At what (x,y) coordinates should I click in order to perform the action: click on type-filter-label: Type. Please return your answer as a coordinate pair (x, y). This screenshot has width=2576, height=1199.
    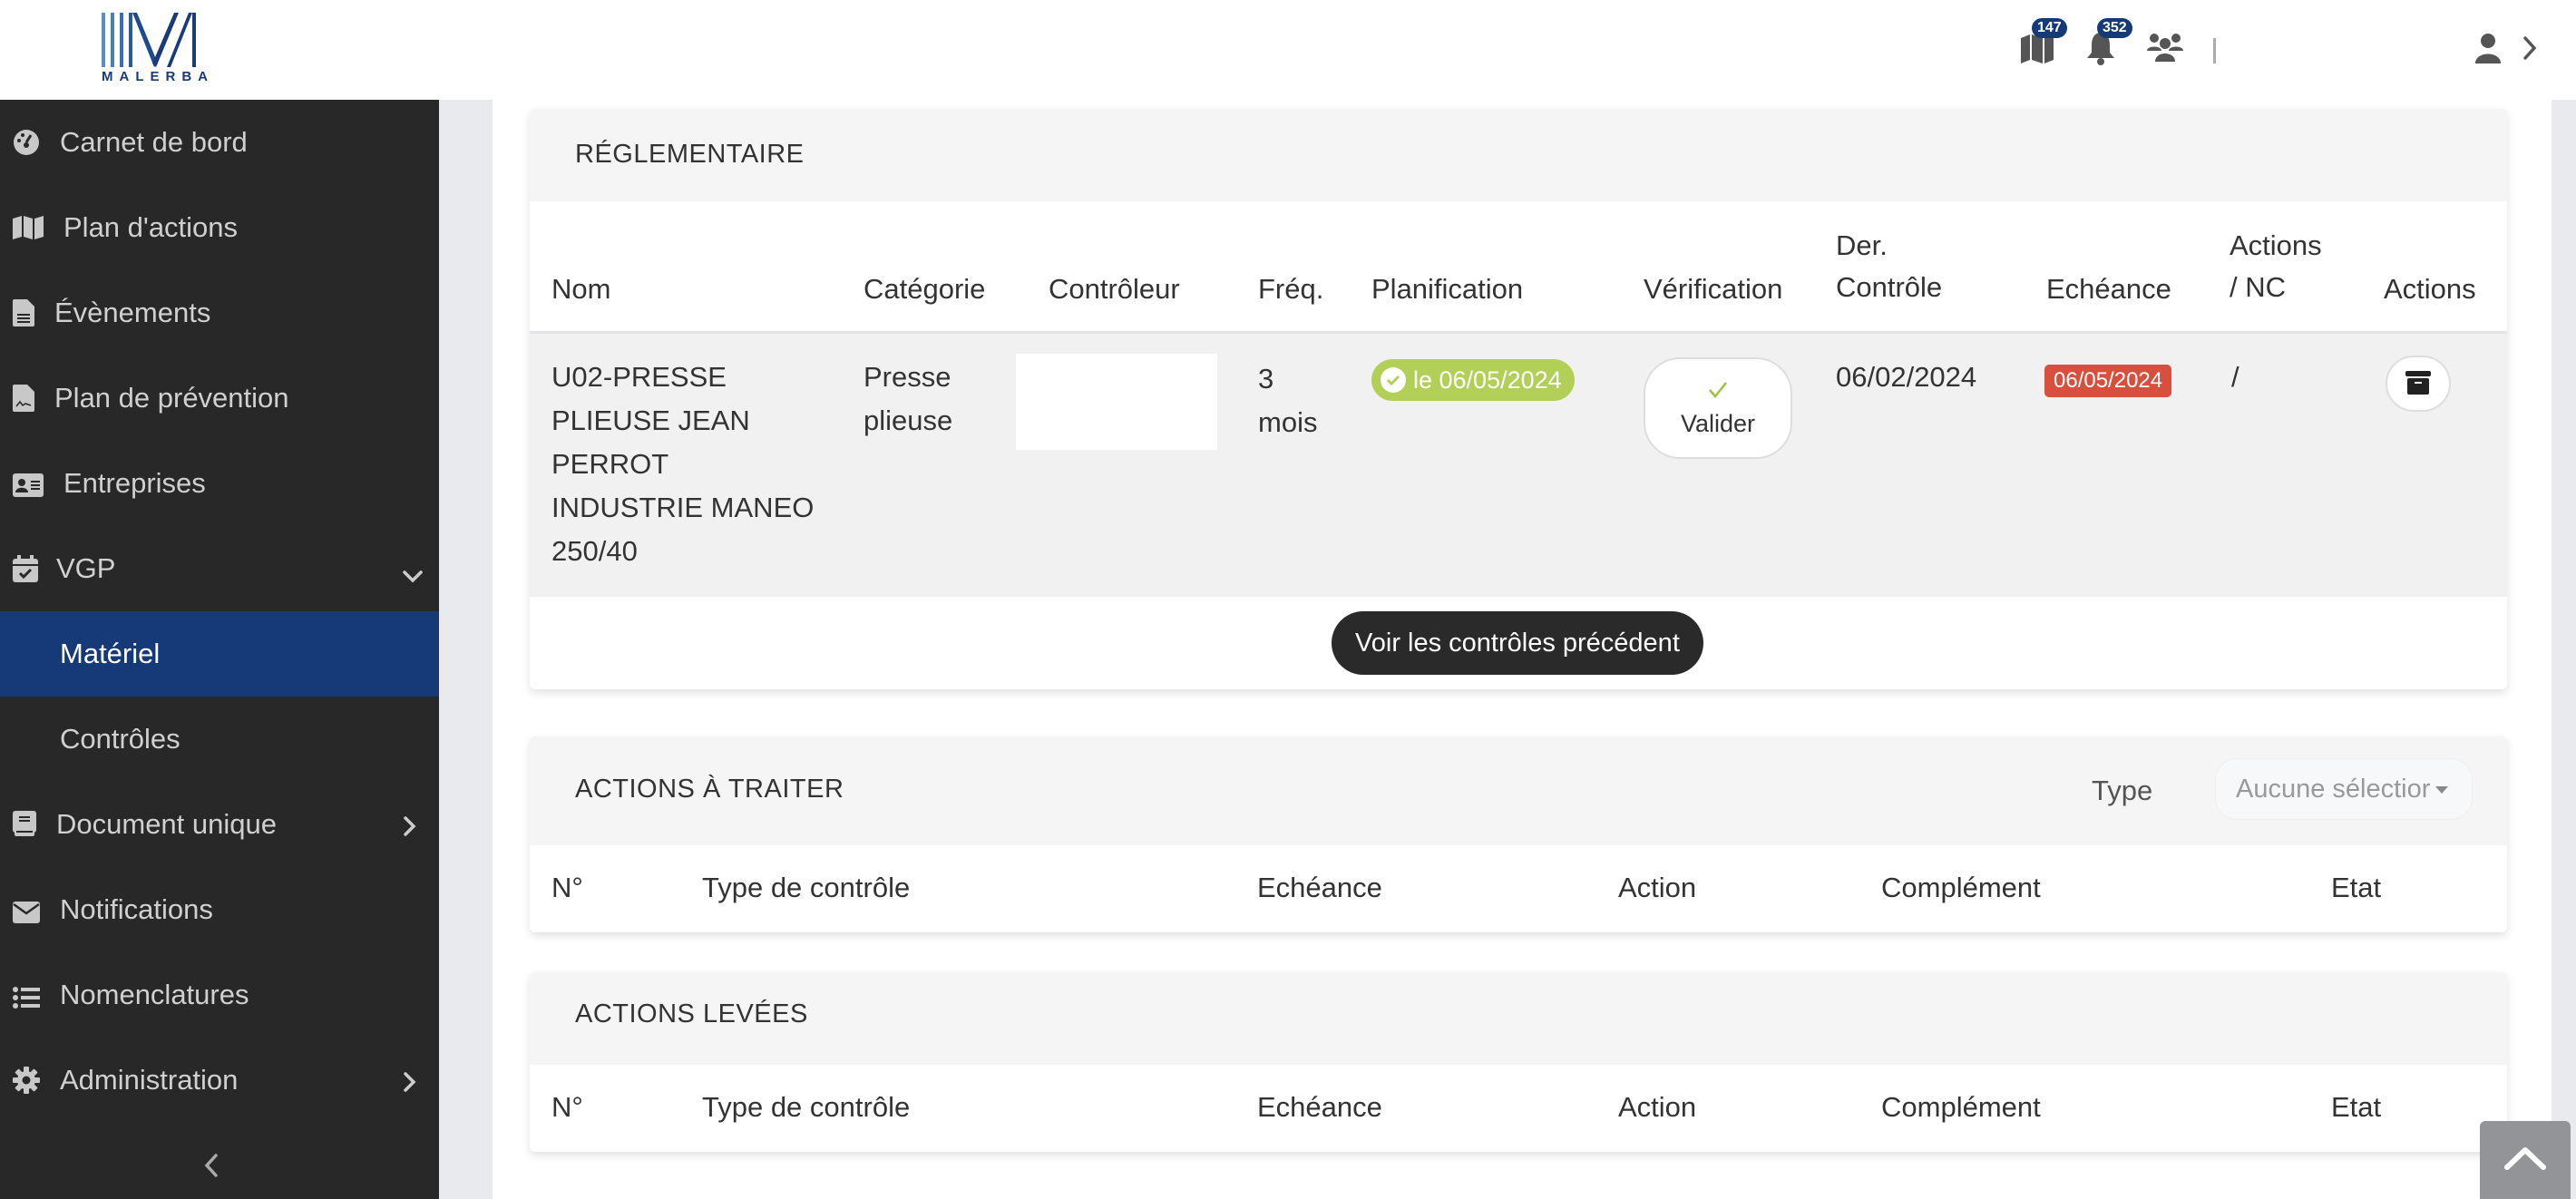
    Looking at the image, I should click on (2122, 790).